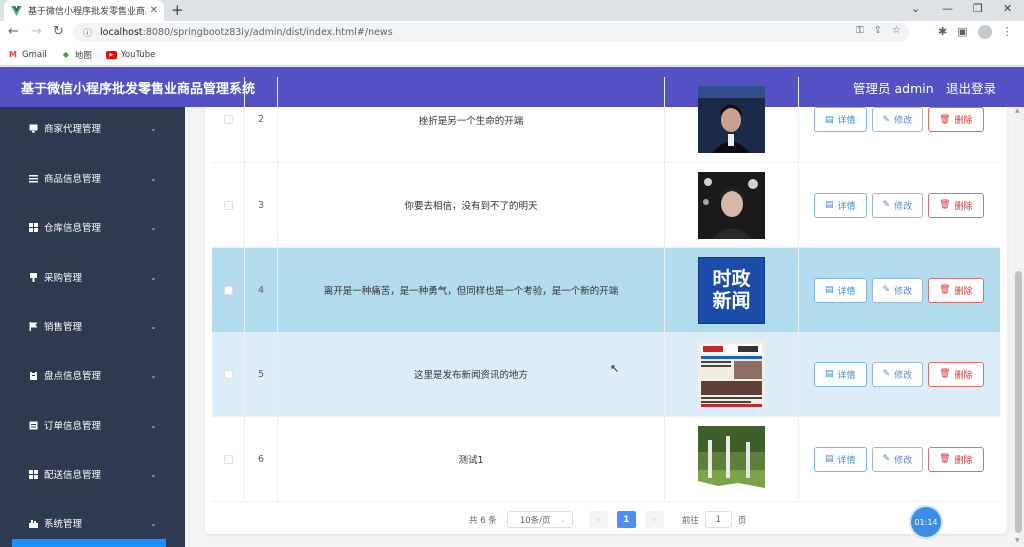  What do you see at coordinates (73, 228) in the screenshot?
I see `sidebar-item-label: 仓库信息管理` at bounding box center [73, 228].